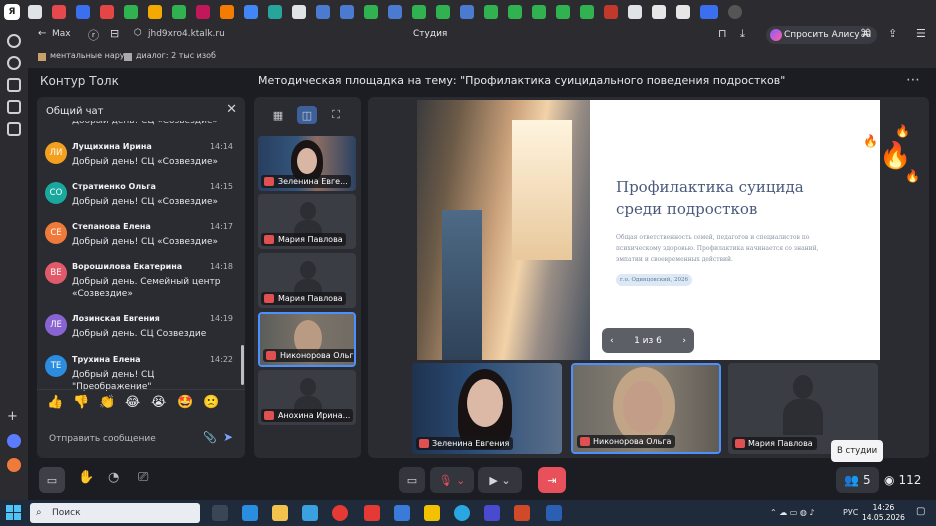  What do you see at coordinates (242, 365) in the screenshot?
I see `chat-scrollbar` at bounding box center [242, 365].